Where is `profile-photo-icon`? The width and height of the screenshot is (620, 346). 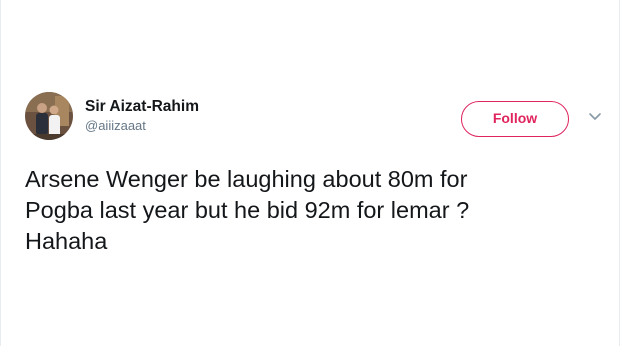
profile-photo-icon is located at coordinates (49, 116).